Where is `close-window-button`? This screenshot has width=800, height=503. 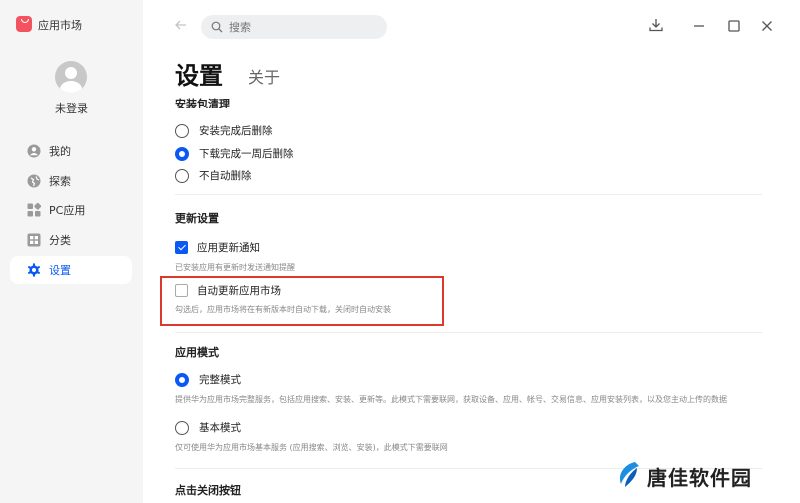
close-window-button is located at coordinates (767, 26).